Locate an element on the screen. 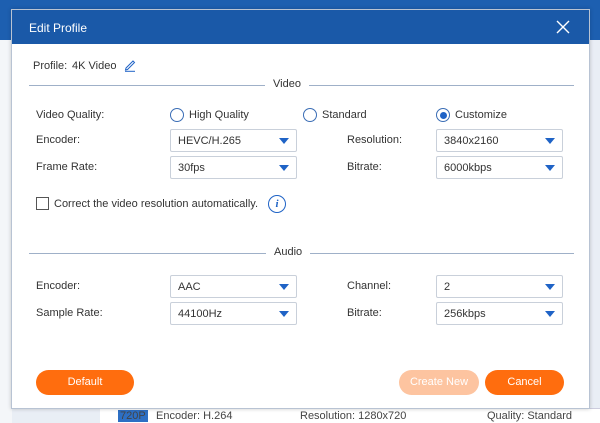 This screenshot has width=600, height=423. radio-high-quality: High Quality is located at coordinates (209, 115).